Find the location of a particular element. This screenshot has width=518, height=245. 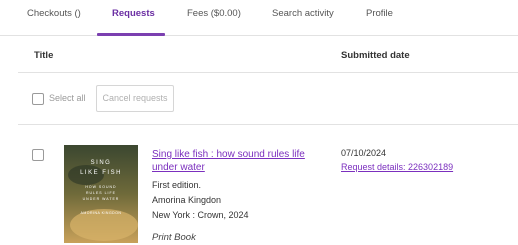

request-format: Print Book is located at coordinates (174, 237).